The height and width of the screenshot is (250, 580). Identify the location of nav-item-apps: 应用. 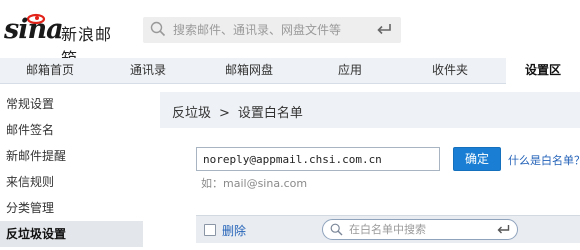
(350, 71).